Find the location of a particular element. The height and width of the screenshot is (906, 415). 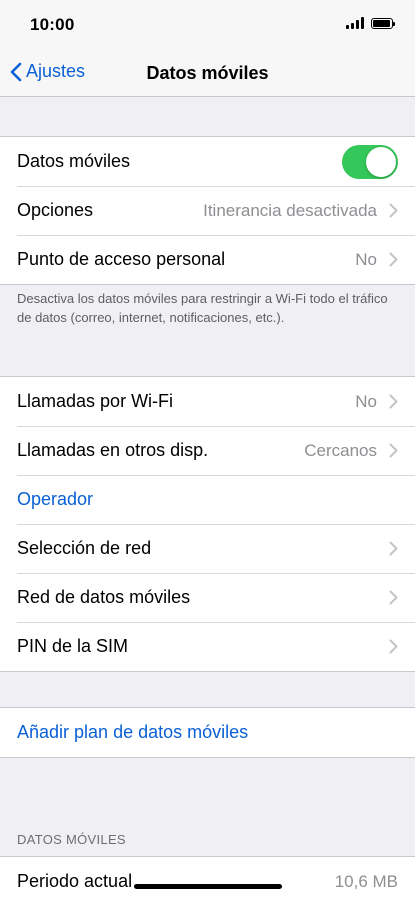

row-label: PIN de la SIM is located at coordinates (73, 646).